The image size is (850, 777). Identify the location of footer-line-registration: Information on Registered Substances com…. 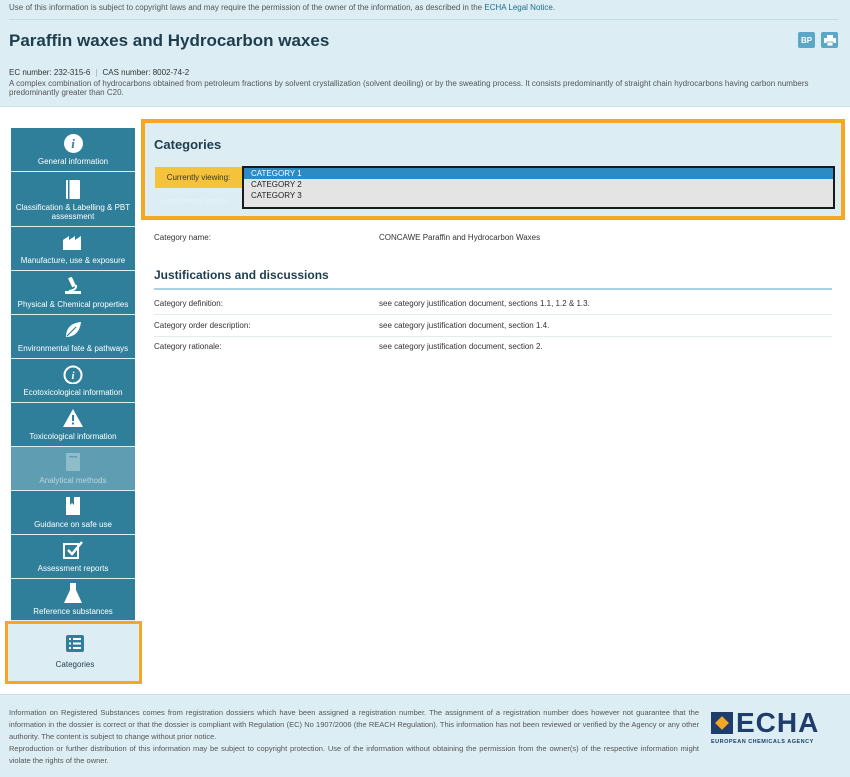
(354, 724).